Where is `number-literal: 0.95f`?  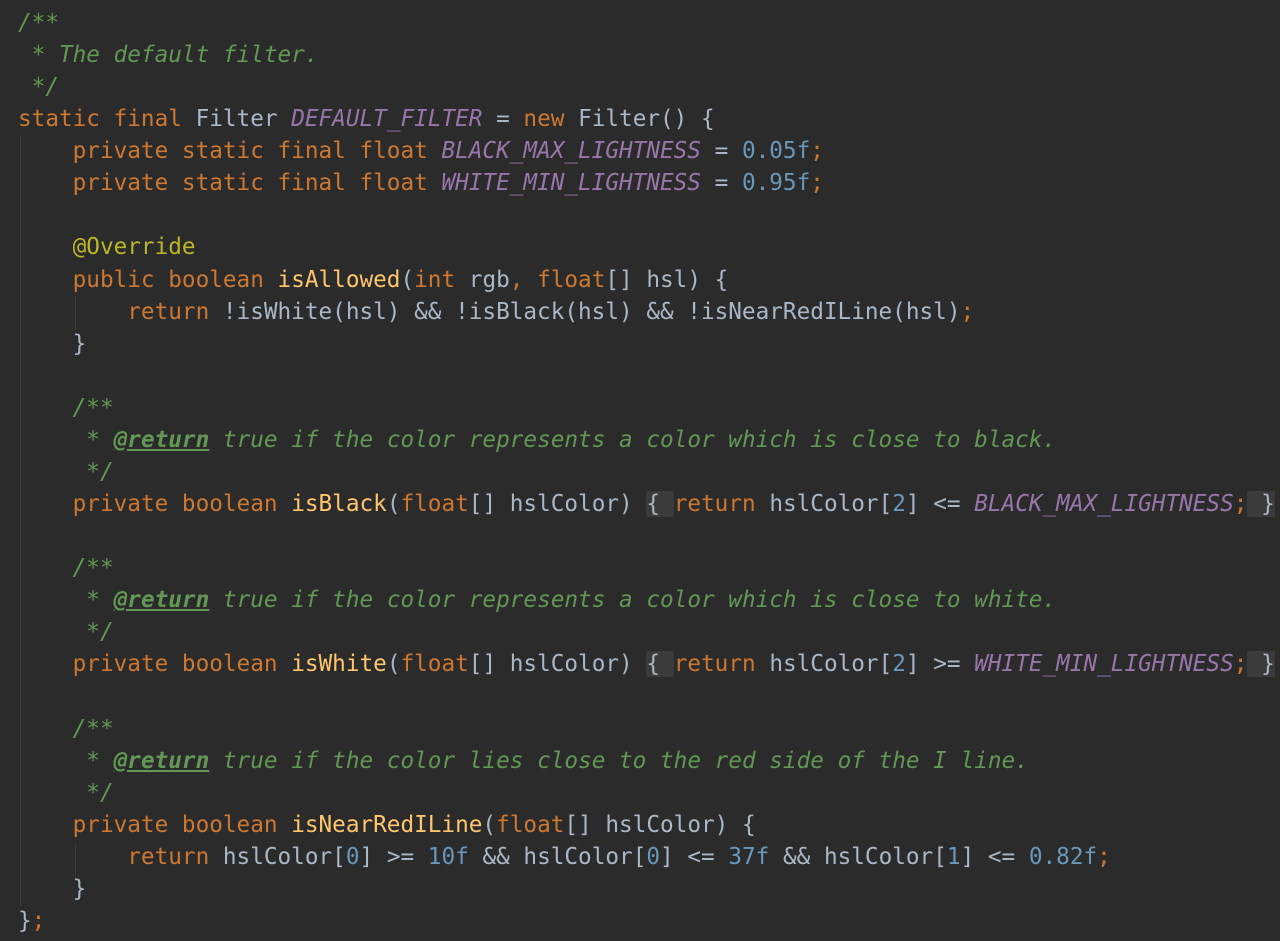
number-literal: 0.95f is located at coordinates (776, 183).